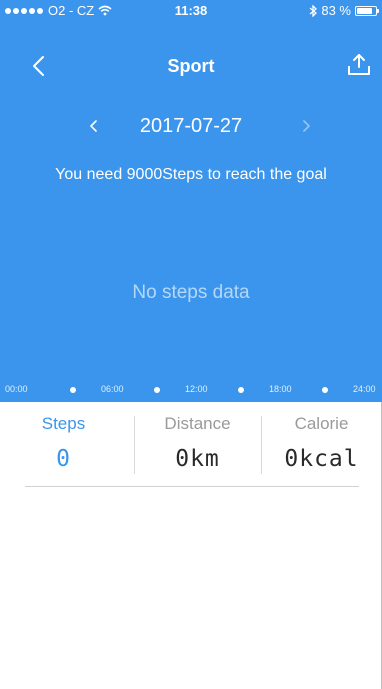  I want to click on battery-level, so click(364, 10).